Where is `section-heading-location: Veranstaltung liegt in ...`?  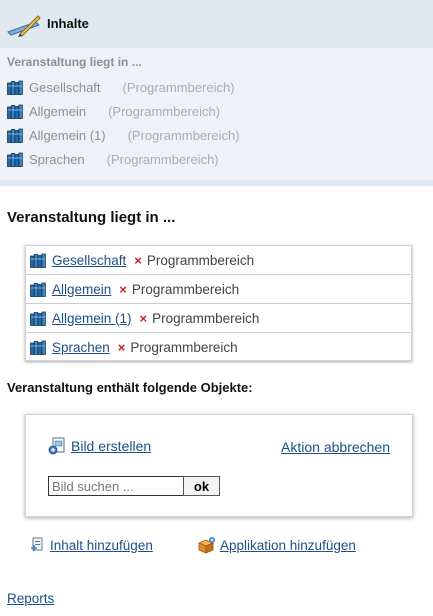
section-heading-location: Veranstaltung liegt in ... is located at coordinates (91, 217).